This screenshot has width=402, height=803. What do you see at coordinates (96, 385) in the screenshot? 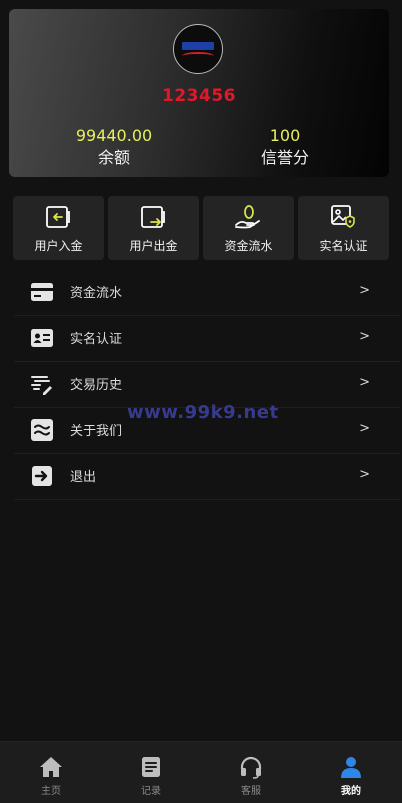
I see `menu-item-label: 交易历史` at bounding box center [96, 385].